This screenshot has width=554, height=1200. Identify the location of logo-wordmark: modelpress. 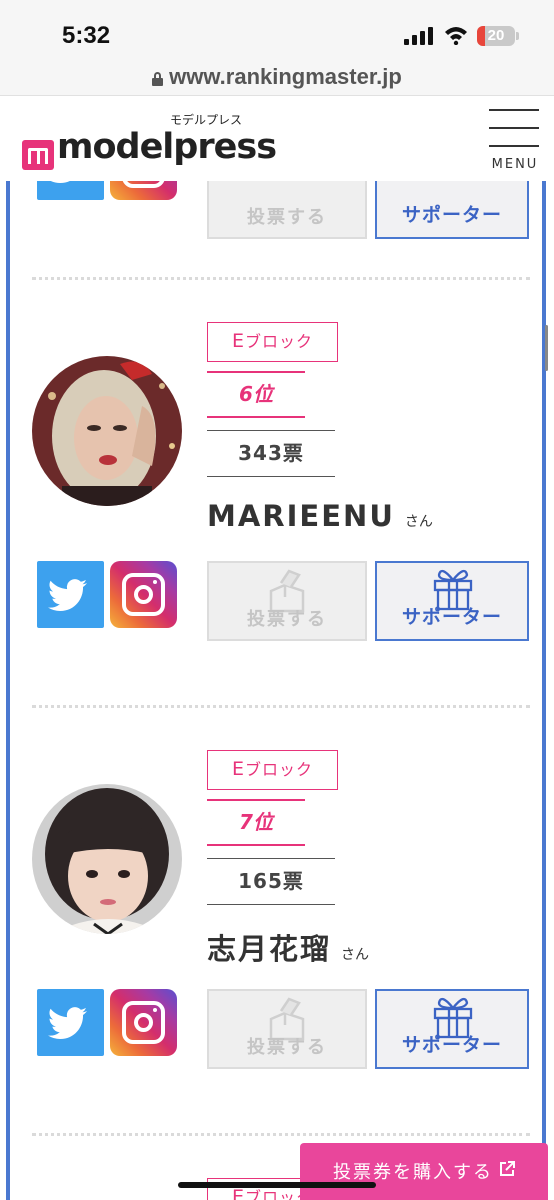
(167, 147).